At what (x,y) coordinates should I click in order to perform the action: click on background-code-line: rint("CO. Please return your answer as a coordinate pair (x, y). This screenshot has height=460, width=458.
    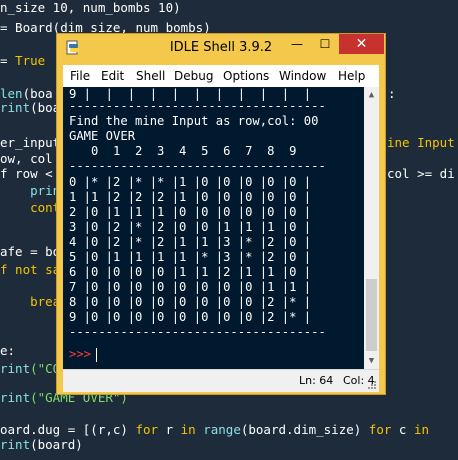
    Looking at the image, I should click on (30, 368).